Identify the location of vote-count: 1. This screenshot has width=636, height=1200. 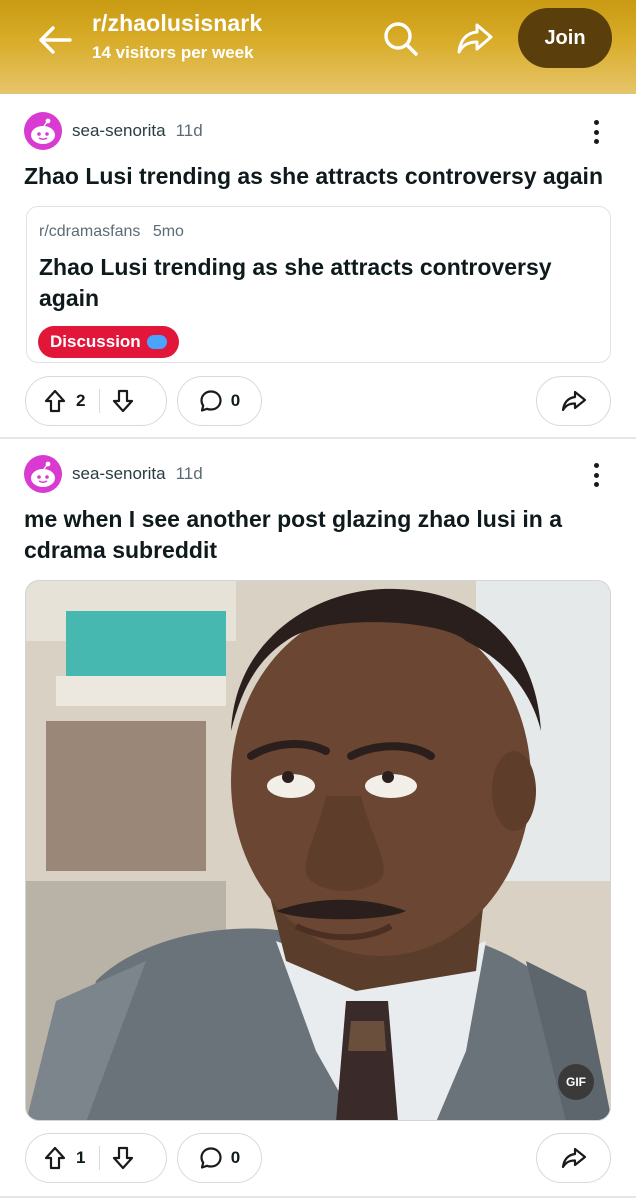
(81, 1157).